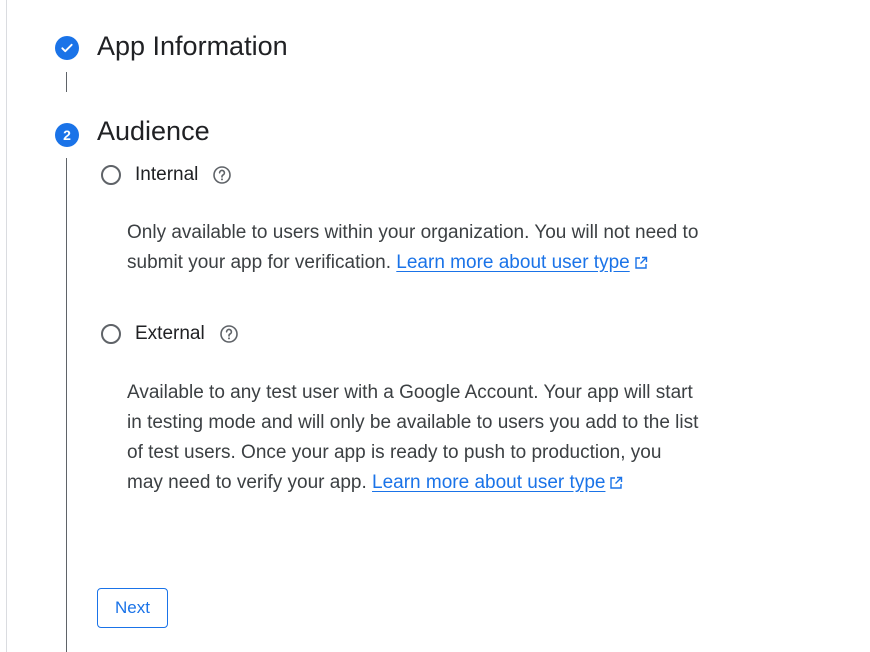 The width and height of the screenshot is (870, 652). I want to click on radio-option-external: External, so click(170, 334).